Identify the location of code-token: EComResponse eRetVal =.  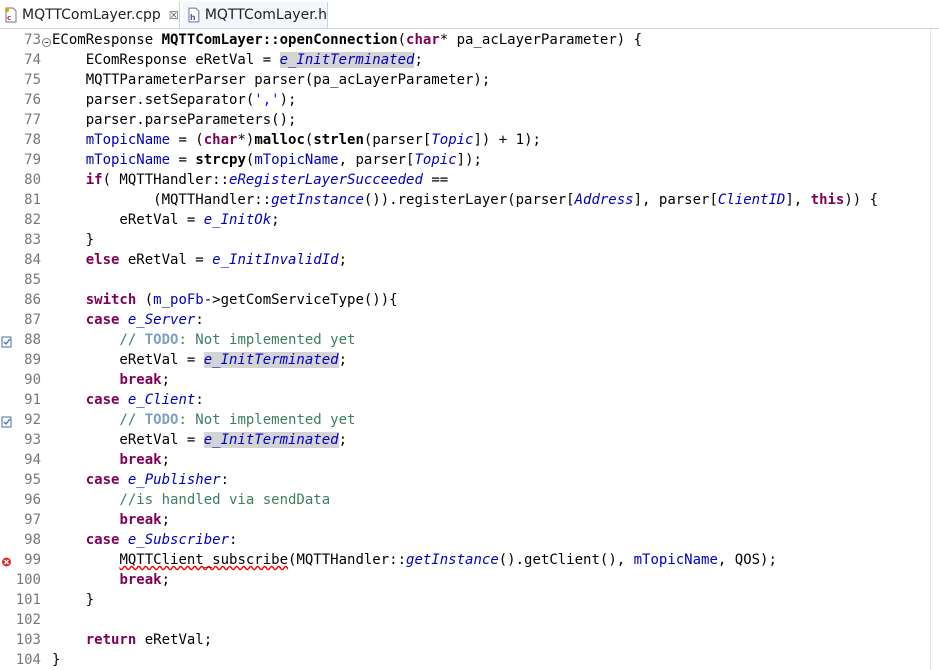
(166, 60).